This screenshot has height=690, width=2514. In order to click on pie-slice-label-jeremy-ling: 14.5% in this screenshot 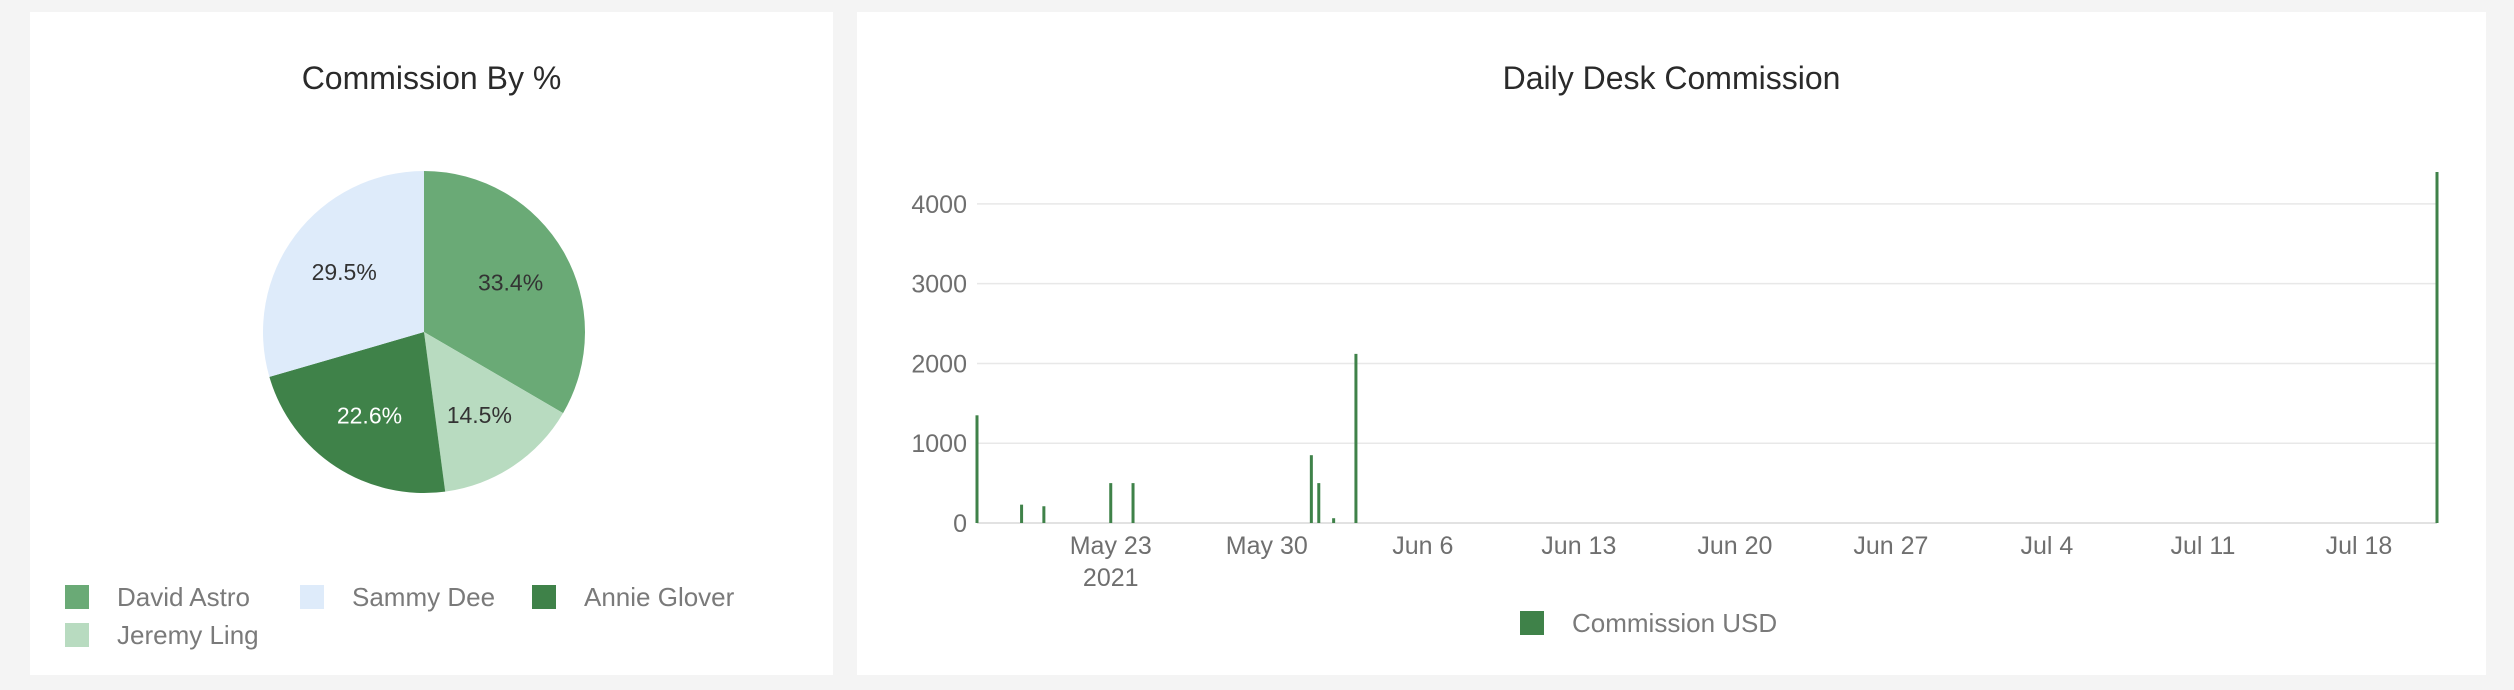, I will do `click(479, 415)`.